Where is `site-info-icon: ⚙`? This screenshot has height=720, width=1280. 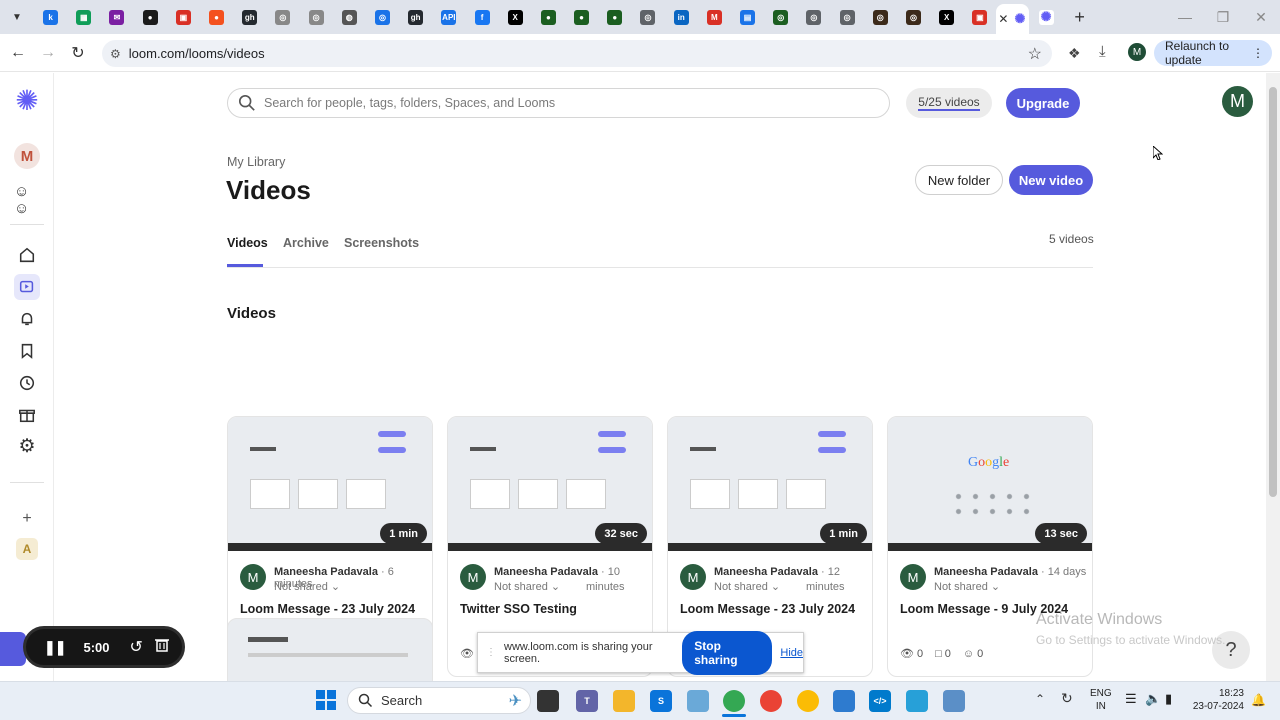 site-info-icon: ⚙ is located at coordinates (115, 54).